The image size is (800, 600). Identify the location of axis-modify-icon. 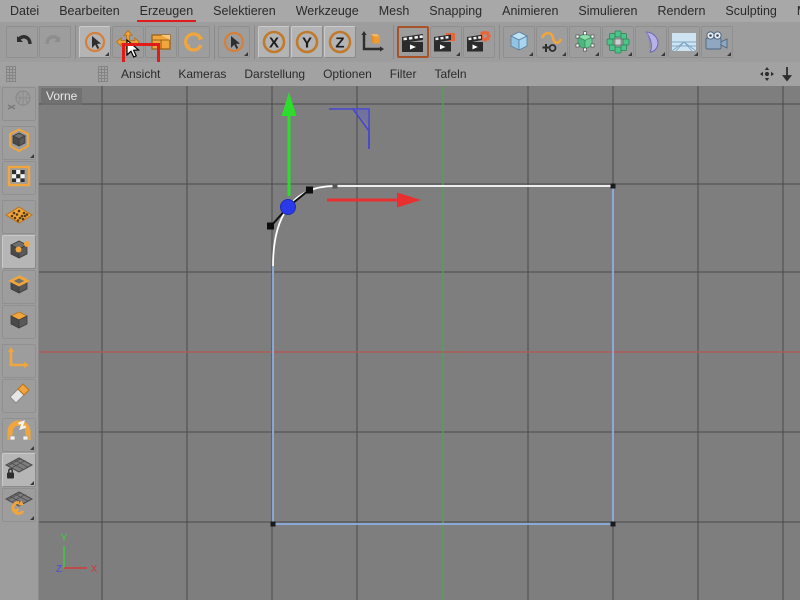
(19, 361).